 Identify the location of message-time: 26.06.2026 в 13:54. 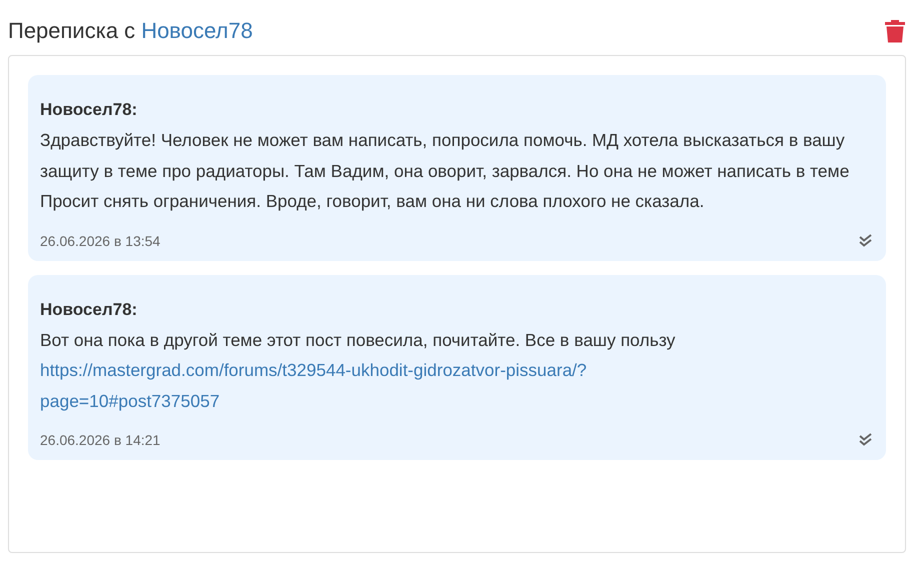
(100, 240).